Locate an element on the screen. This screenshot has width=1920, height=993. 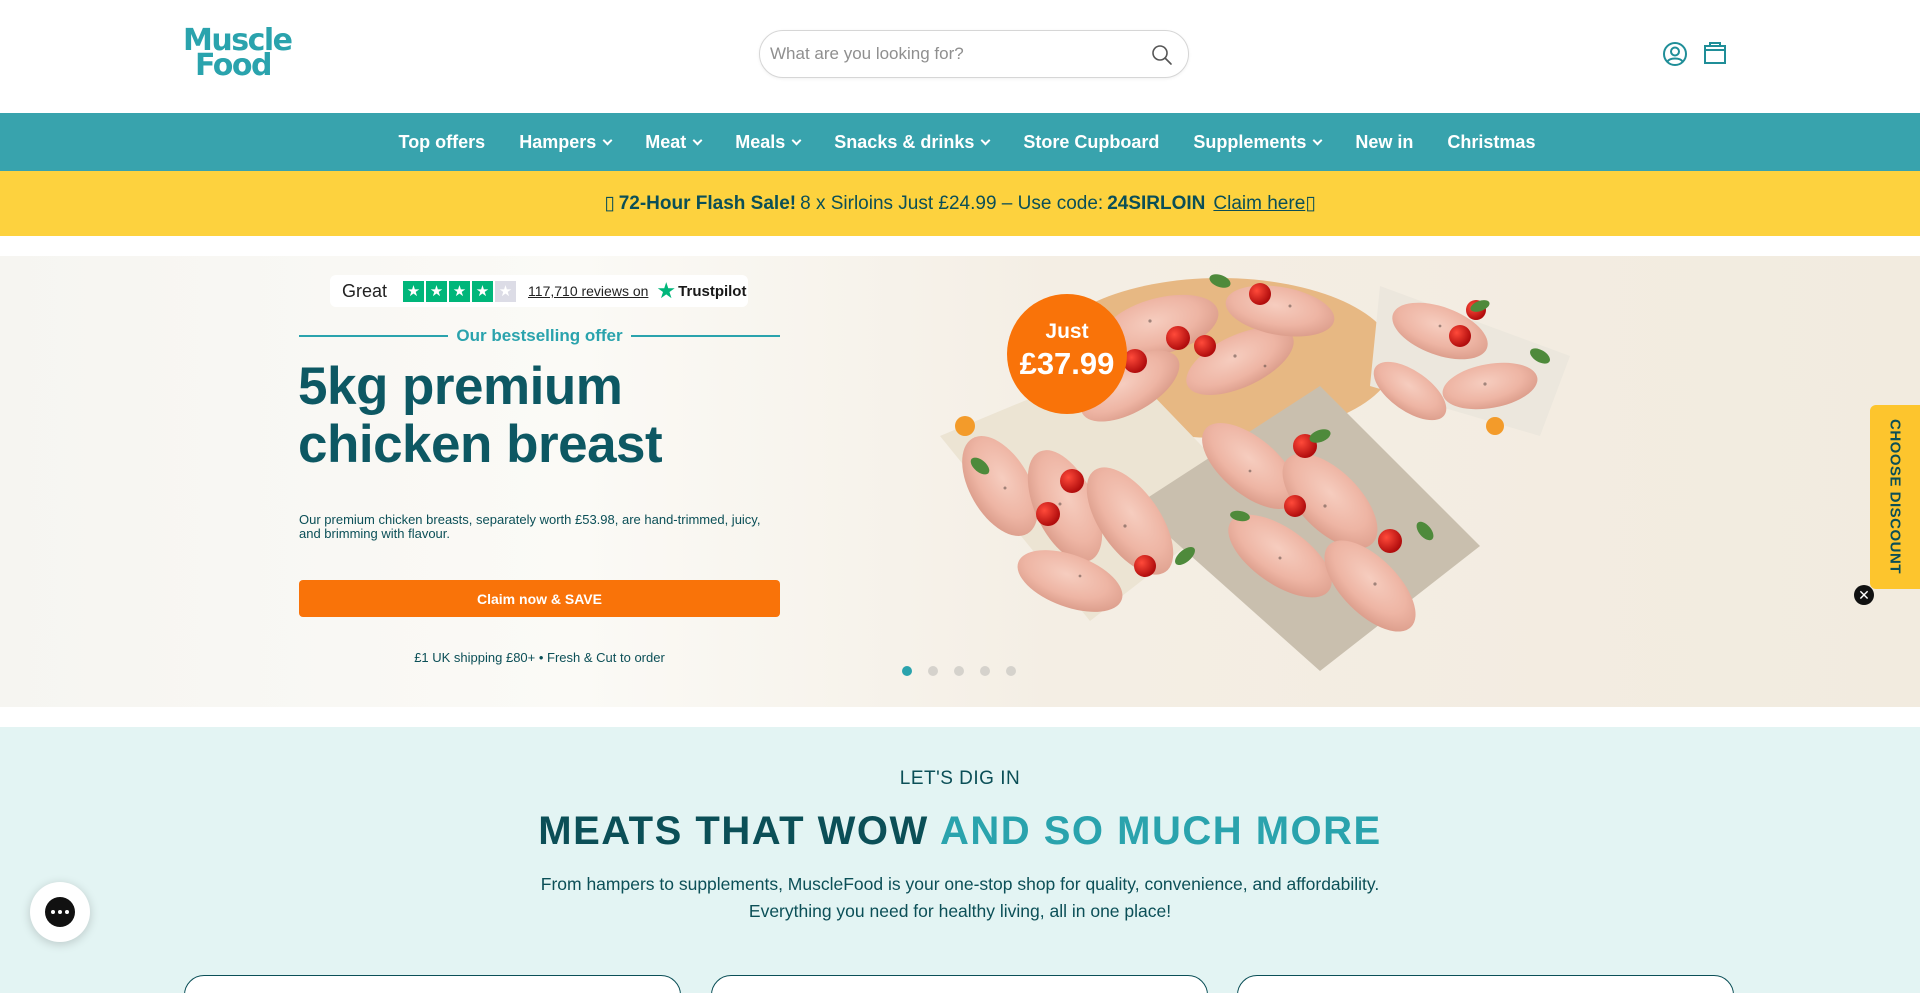
nav-item-label: Christmas is located at coordinates (1491, 141).